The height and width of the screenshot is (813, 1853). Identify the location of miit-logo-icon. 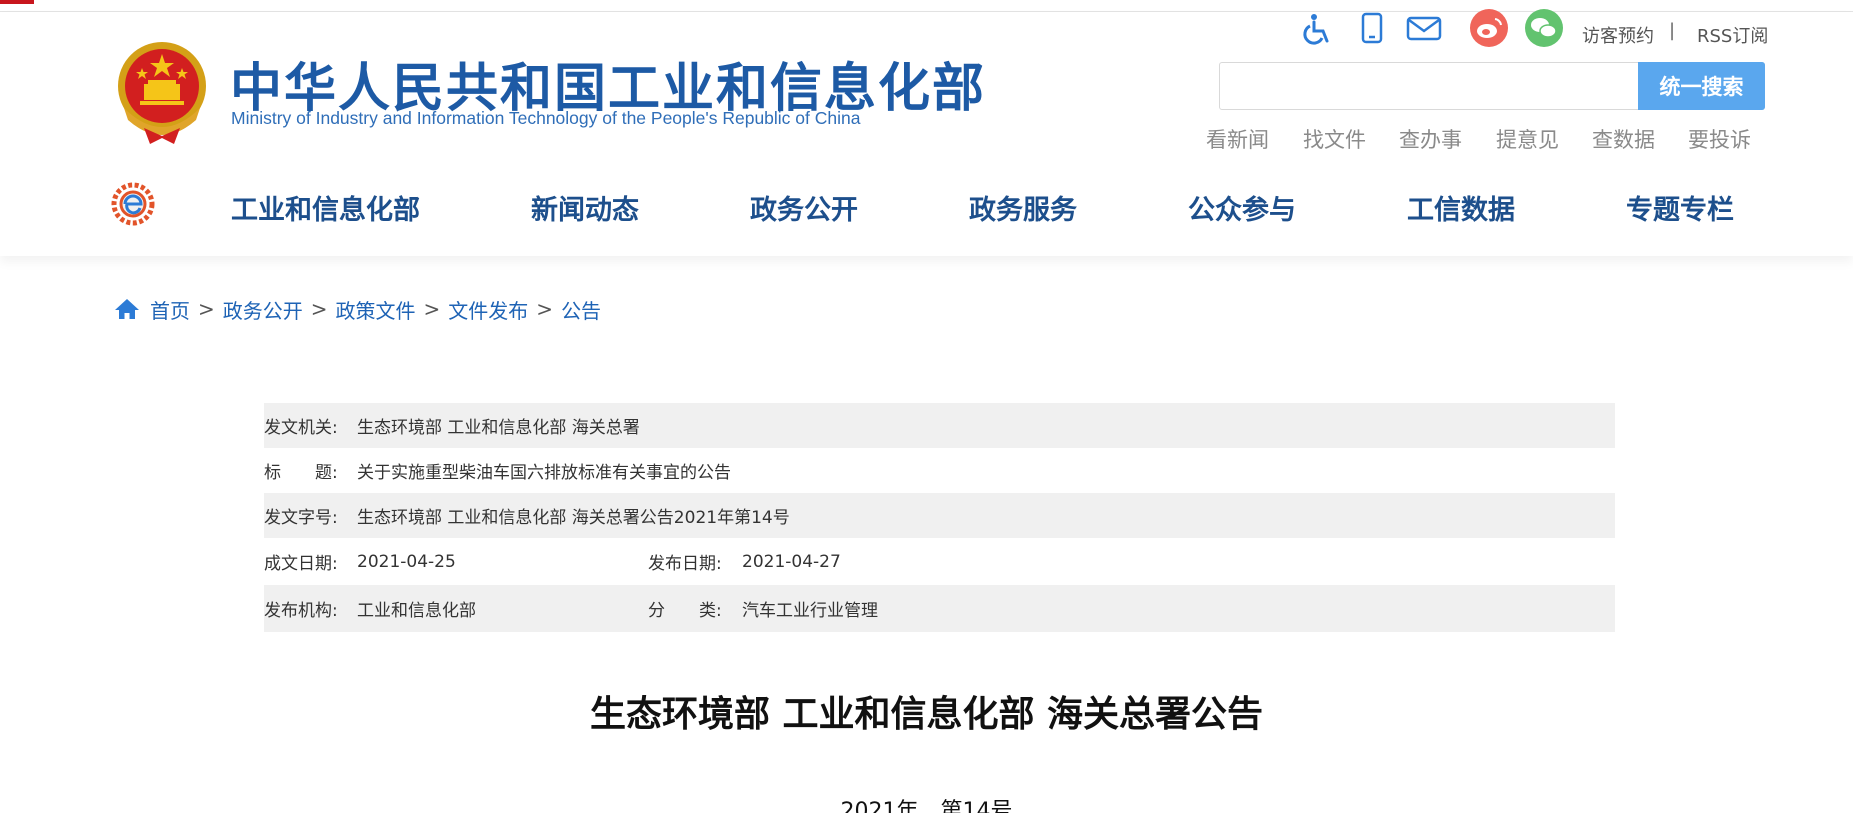
(134, 204).